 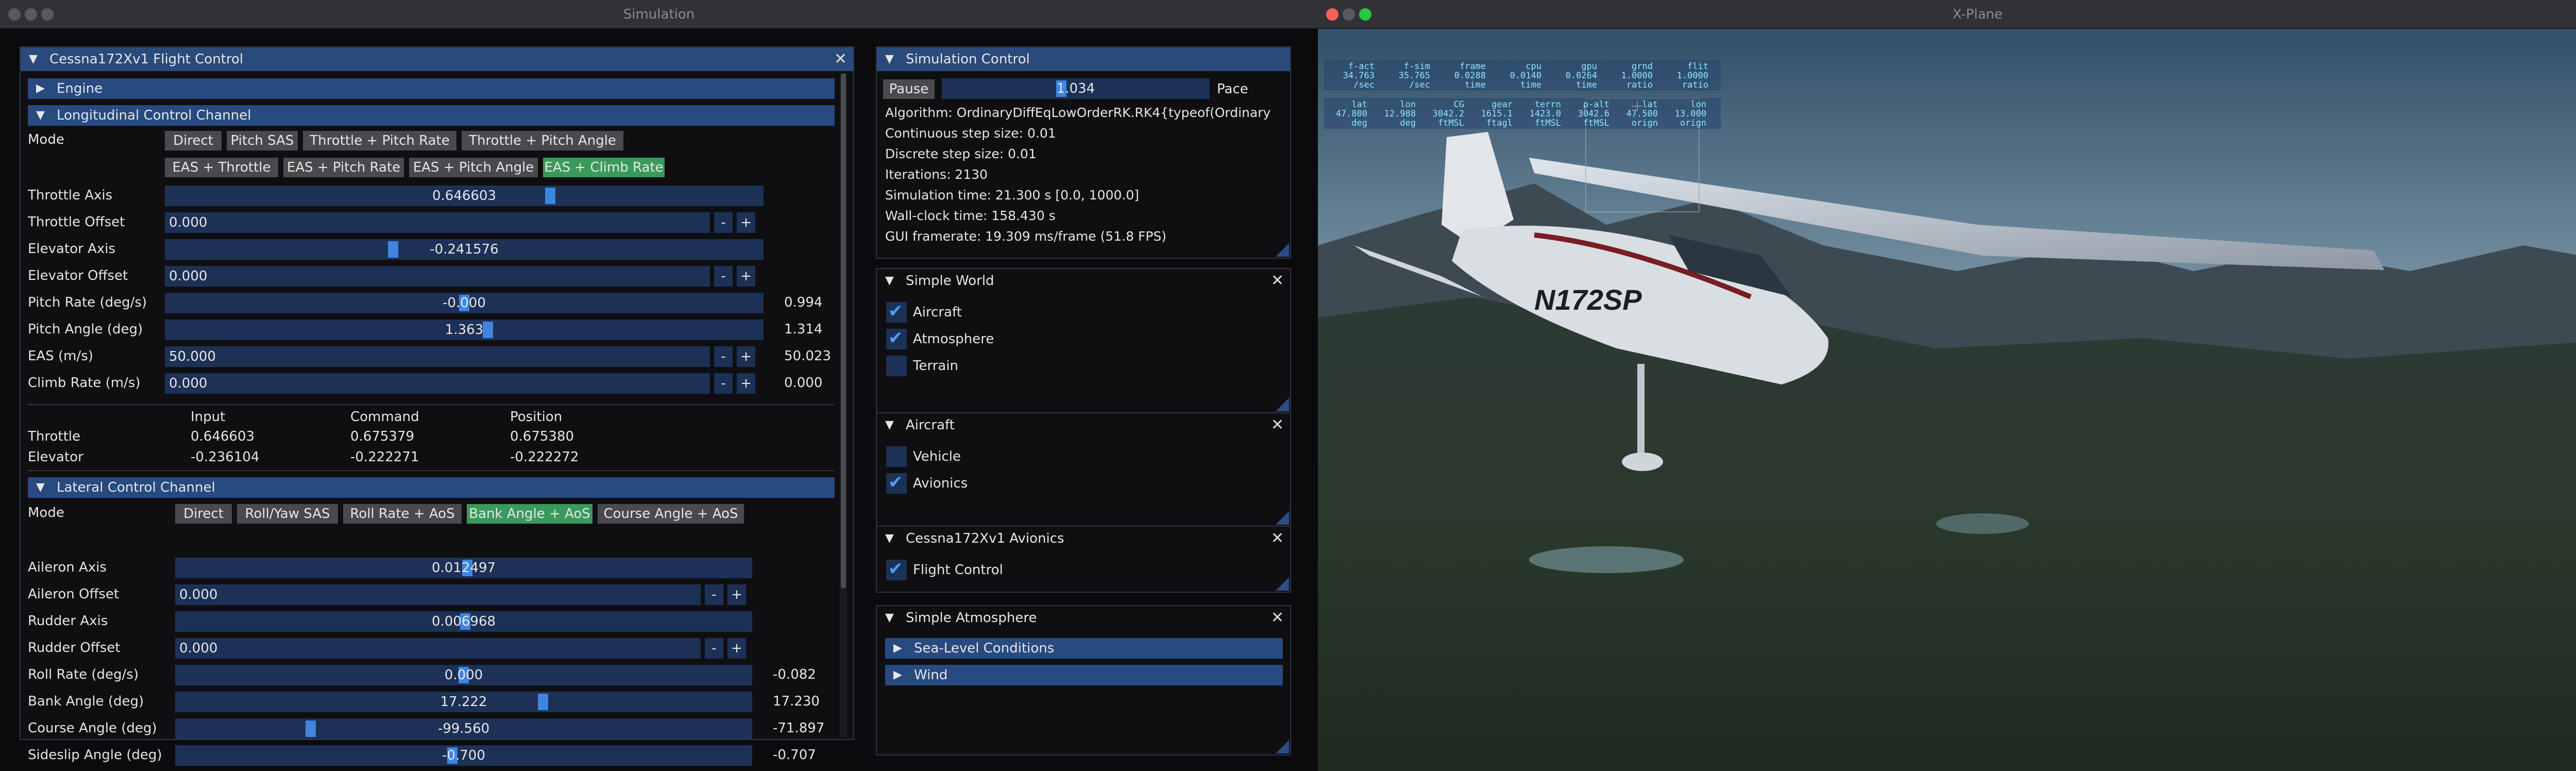 What do you see at coordinates (203, 514) in the screenshot?
I see `lateral-mode-button-0: Direct` at bounding box center [203, 514].